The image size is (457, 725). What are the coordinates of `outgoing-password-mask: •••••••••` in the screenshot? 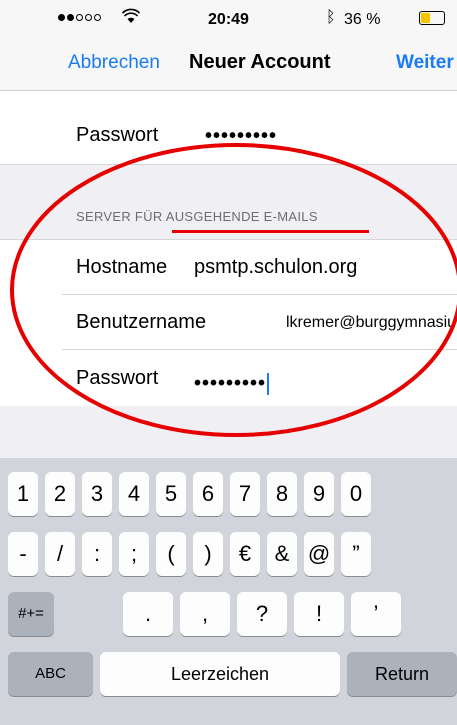 It's located at (230, 383).